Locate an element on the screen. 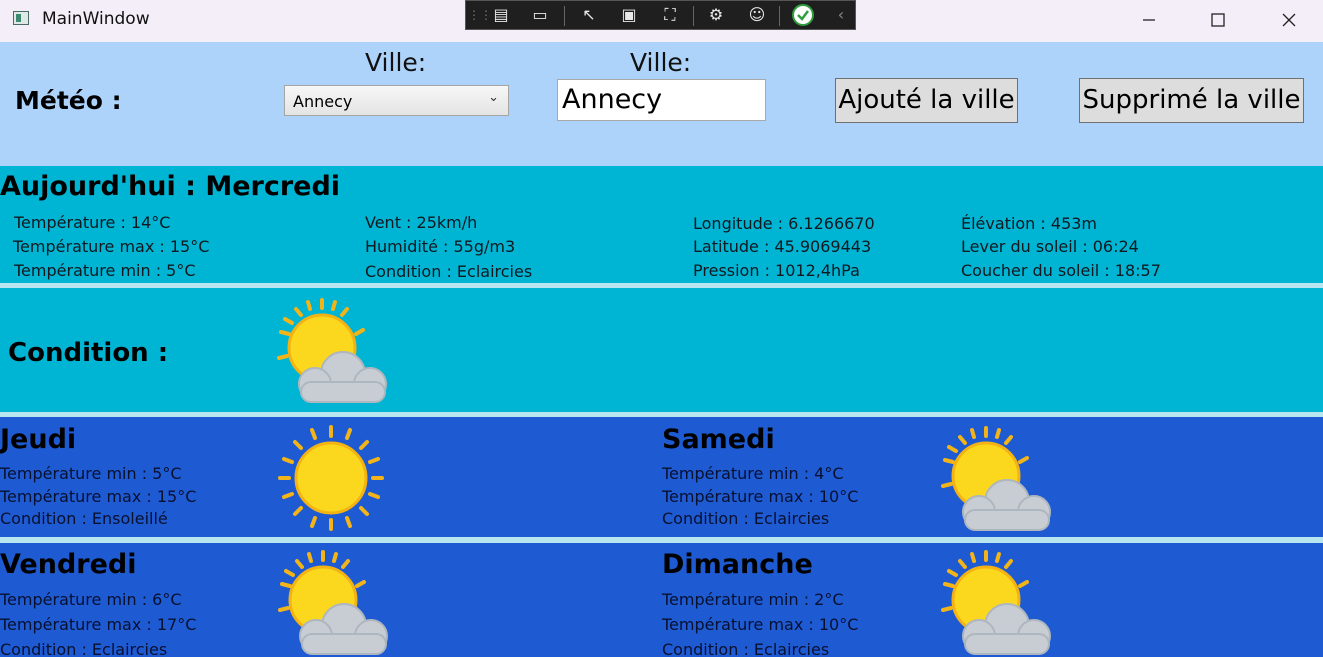 Image resolution: width=1323 pixels, height=659 pixels. pointer-select-icon: ↖ is located at coordinates (589, 15).